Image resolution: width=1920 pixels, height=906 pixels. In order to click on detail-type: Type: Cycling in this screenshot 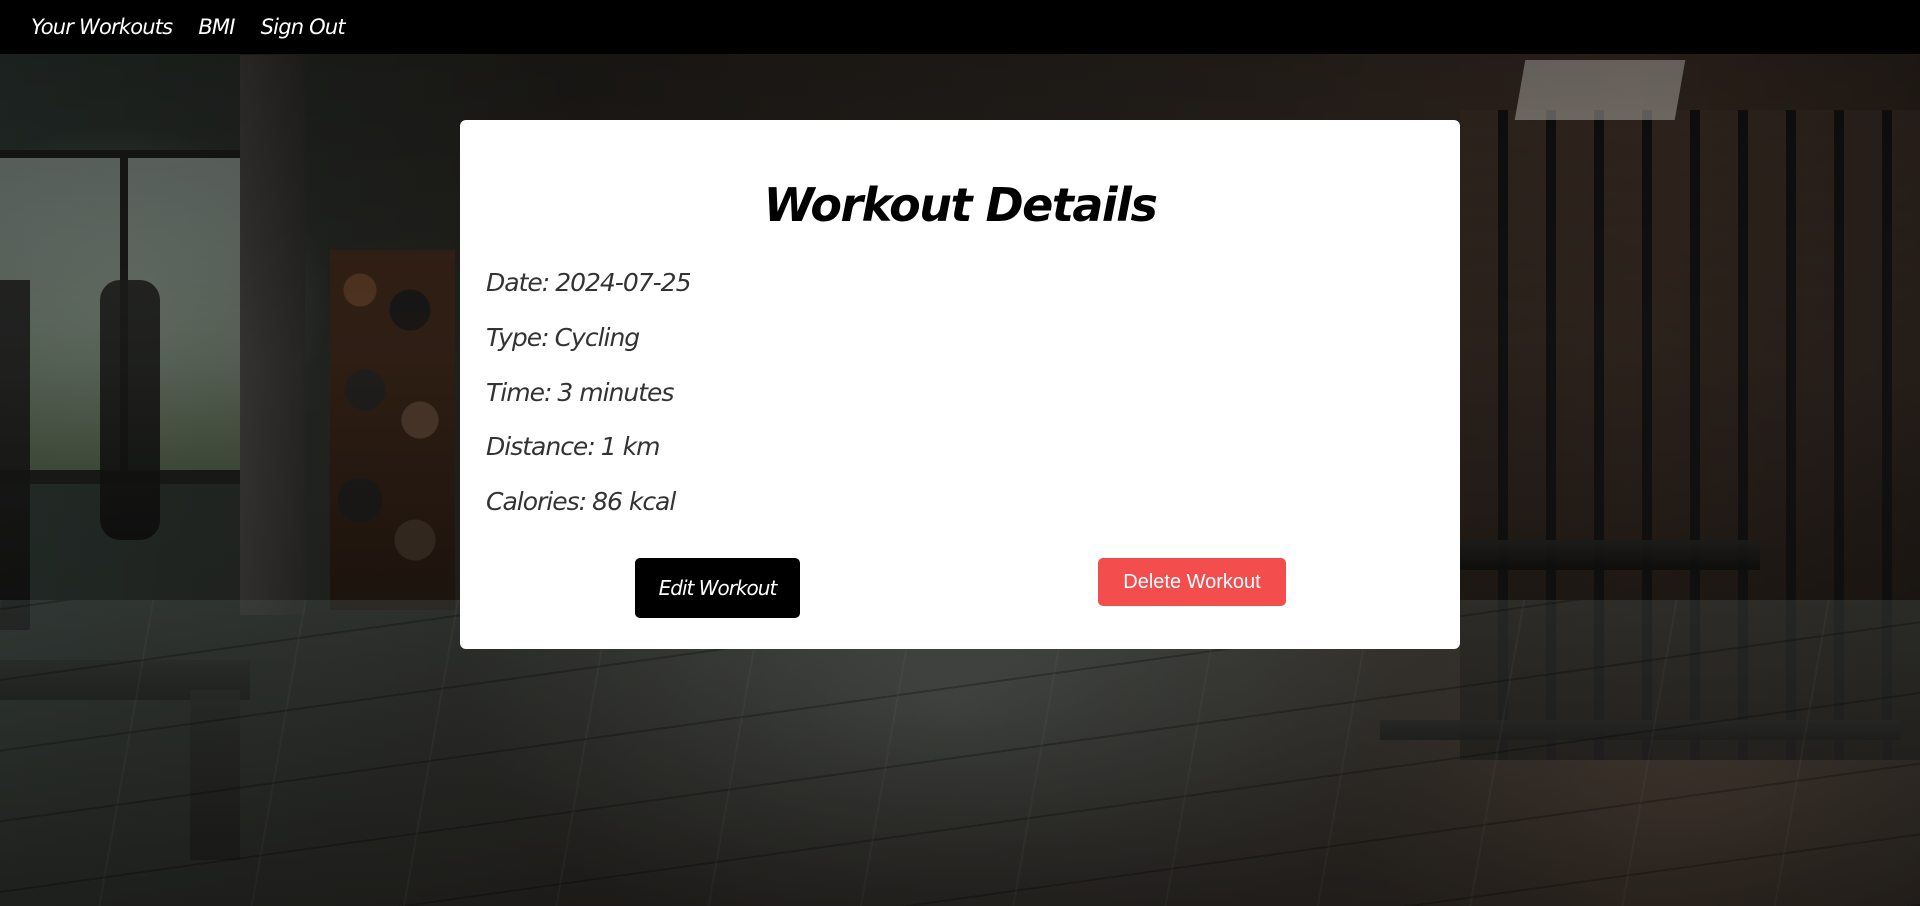, I will do `click(563, 337)`.